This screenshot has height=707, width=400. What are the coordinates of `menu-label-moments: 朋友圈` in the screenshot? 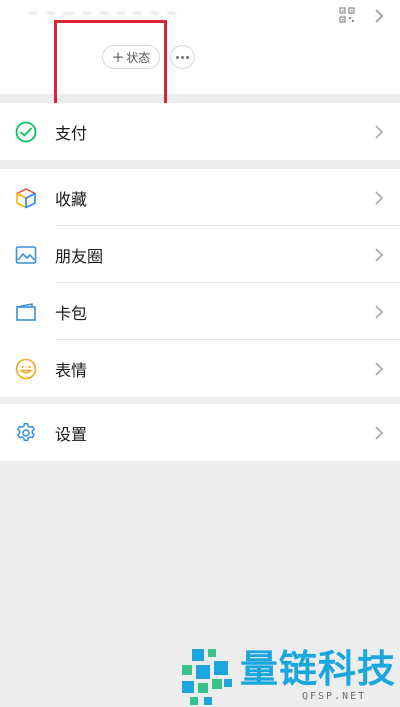 It's located at (79, 256).